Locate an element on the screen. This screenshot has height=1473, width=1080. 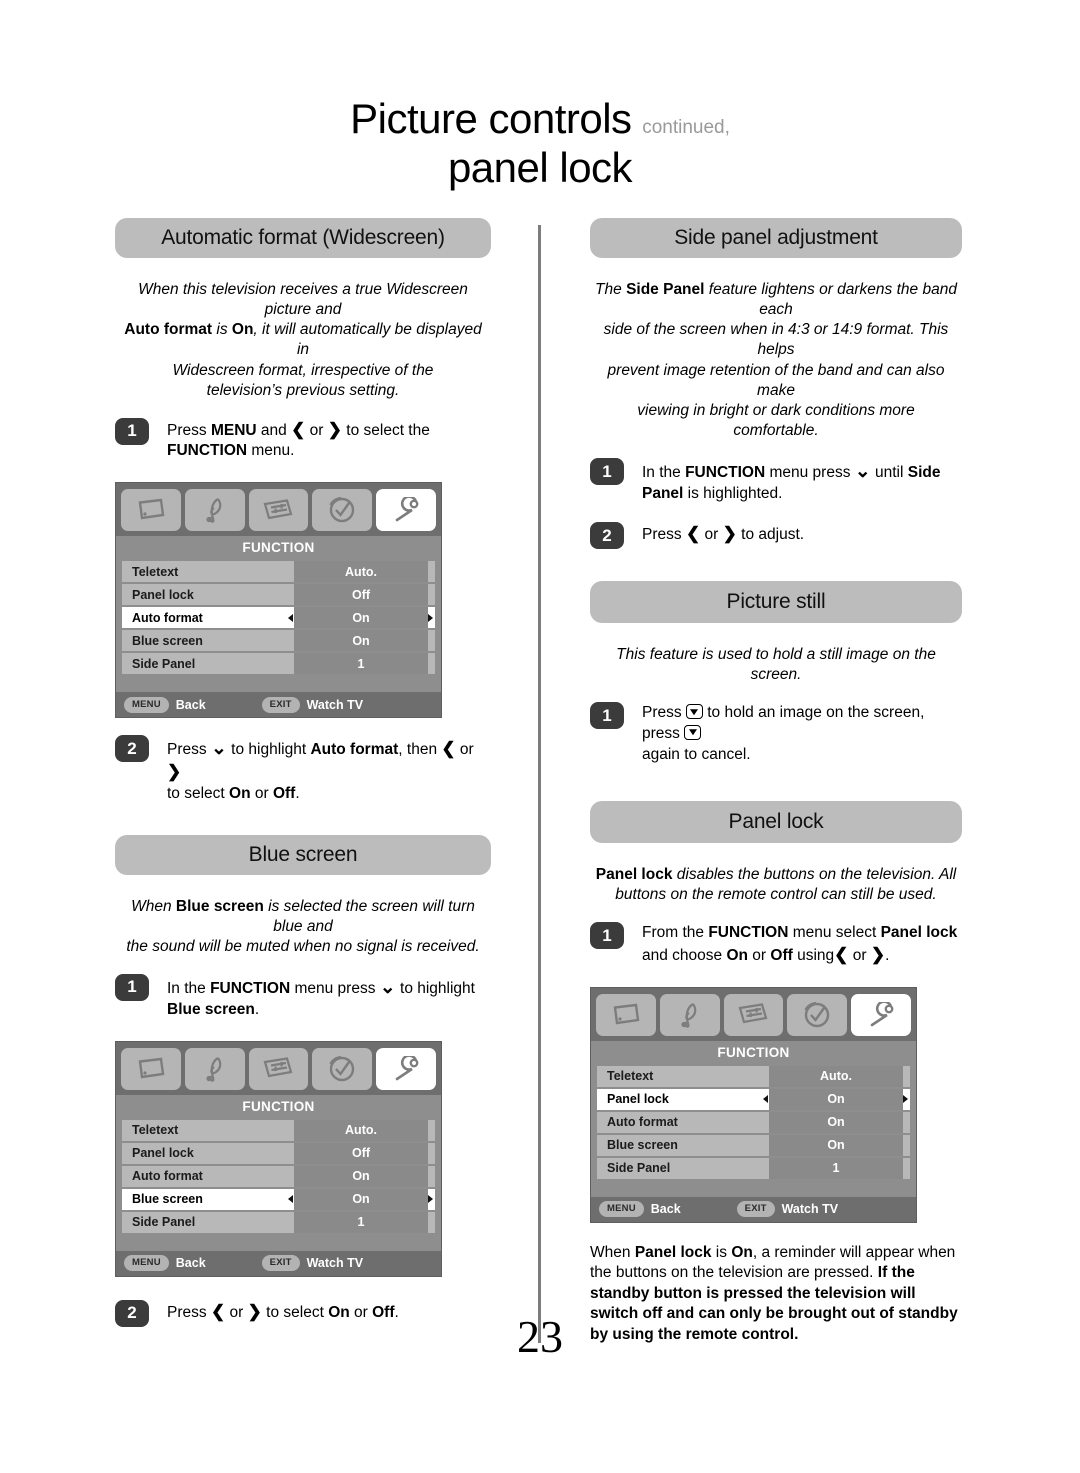
osd-row-label: Side Panel is located at coordinates (164, 1222).